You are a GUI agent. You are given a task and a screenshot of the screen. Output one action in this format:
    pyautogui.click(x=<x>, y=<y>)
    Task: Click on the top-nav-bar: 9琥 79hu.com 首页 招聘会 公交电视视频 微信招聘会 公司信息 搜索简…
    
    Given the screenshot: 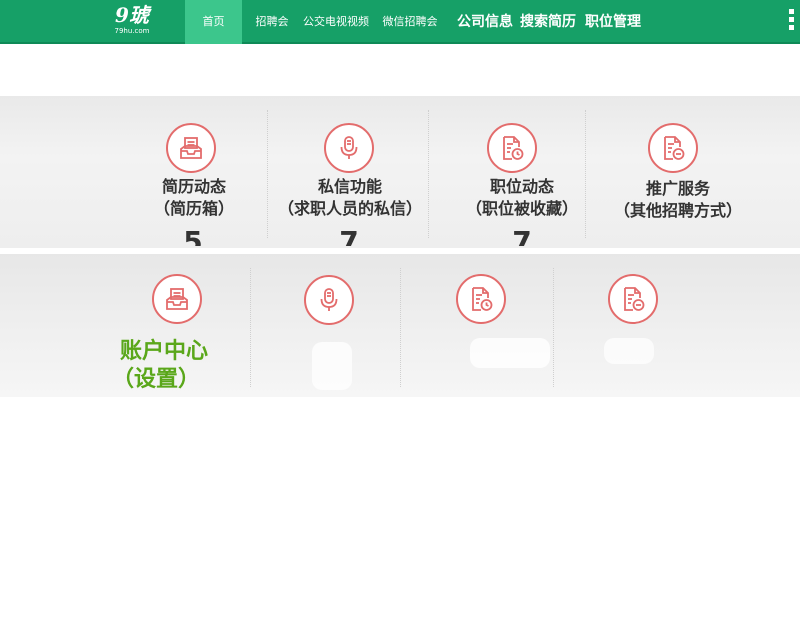 What is the action you would take?
    pyautogui.click(x=400, y=22)
    